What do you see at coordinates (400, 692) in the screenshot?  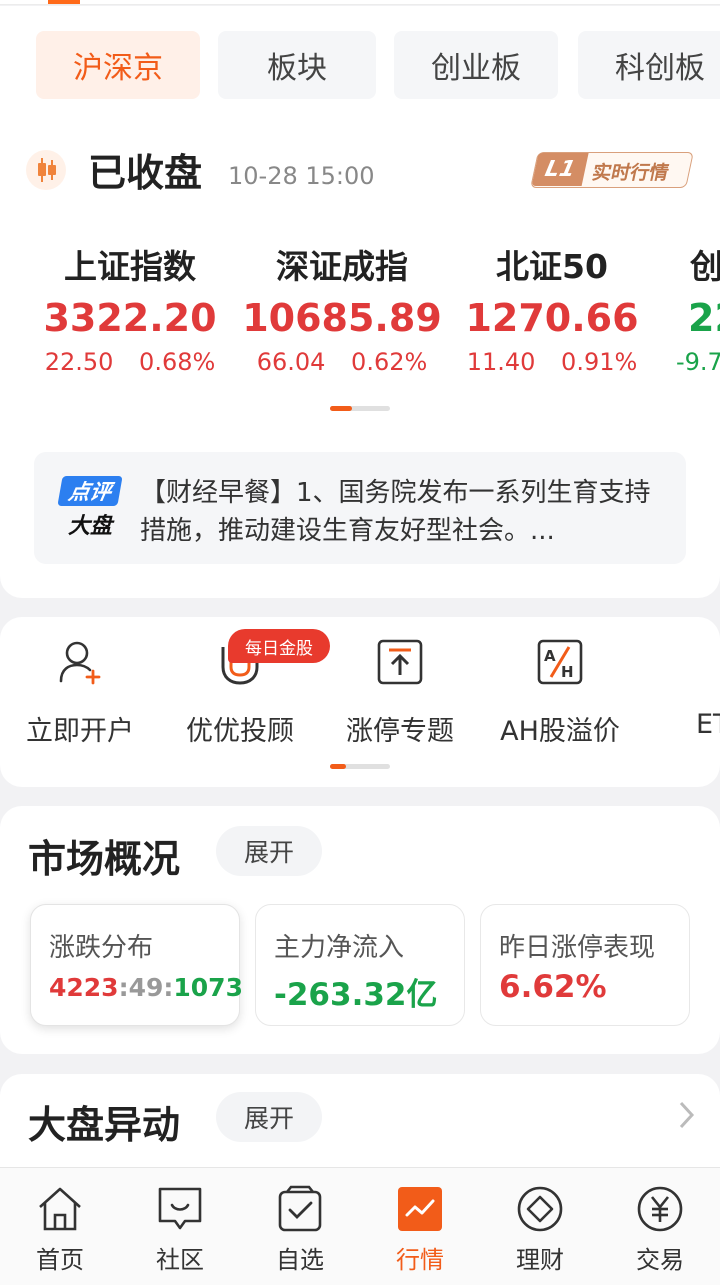 I see `shortcut-limit-up: 涨停专题` at bounding box center [400, 692].